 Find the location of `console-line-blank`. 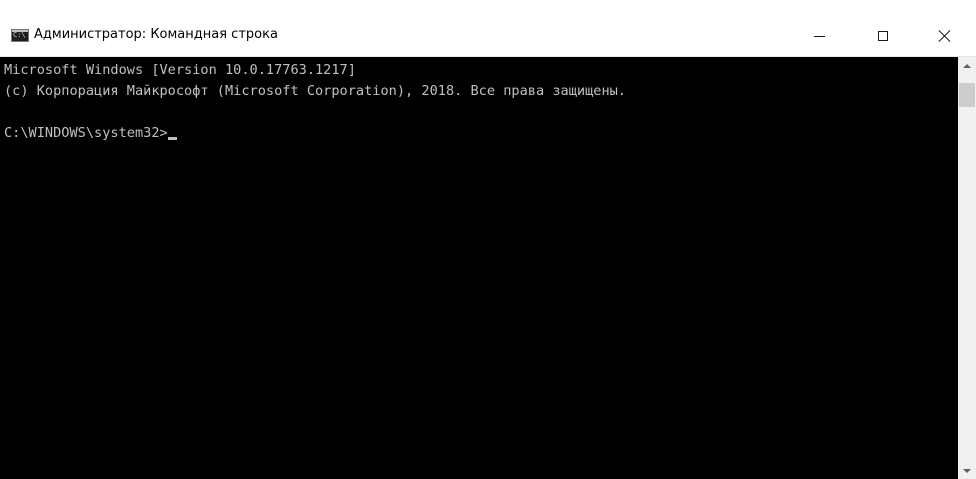

console-line-blank is located at coordinates (481, 112).